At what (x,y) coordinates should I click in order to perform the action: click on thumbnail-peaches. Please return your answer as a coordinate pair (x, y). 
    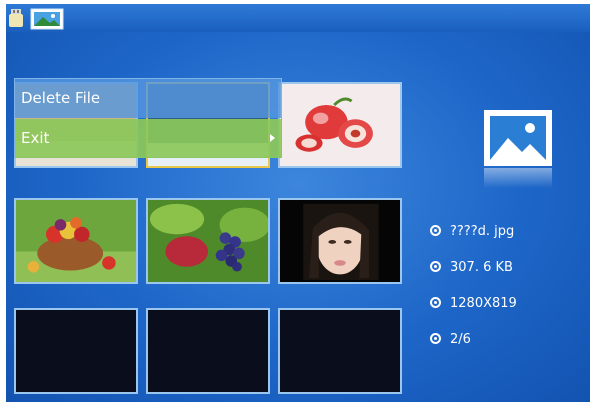
    Looking at the image, I should click on (340, 125).